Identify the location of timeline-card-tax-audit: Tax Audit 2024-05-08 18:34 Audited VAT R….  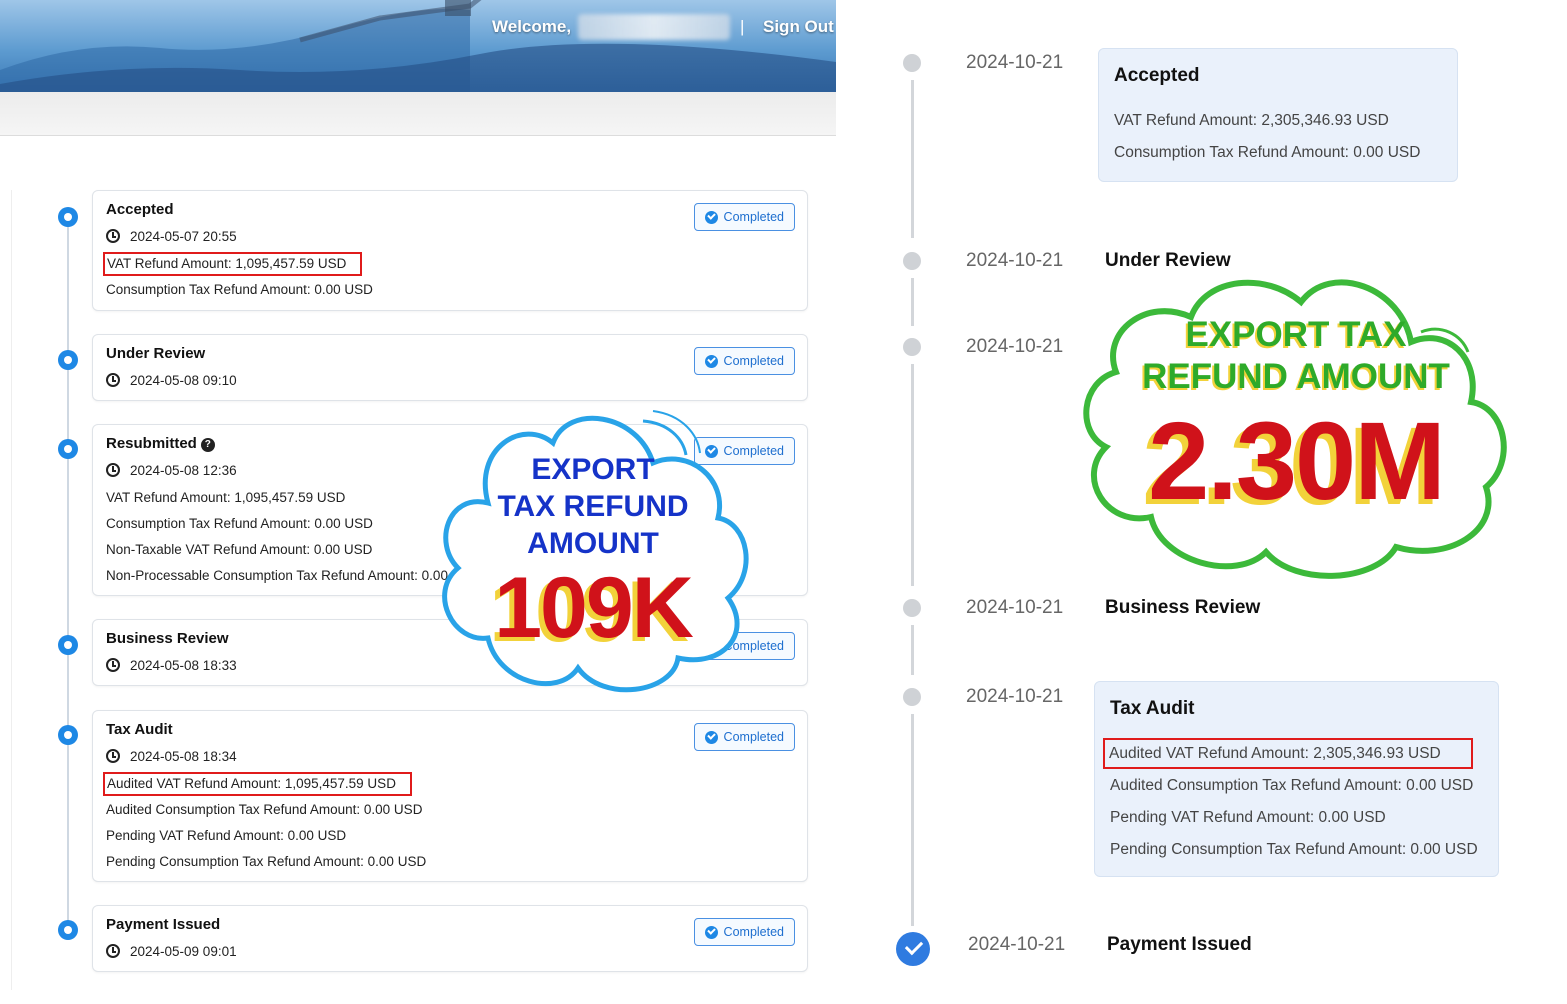
(450, 796).